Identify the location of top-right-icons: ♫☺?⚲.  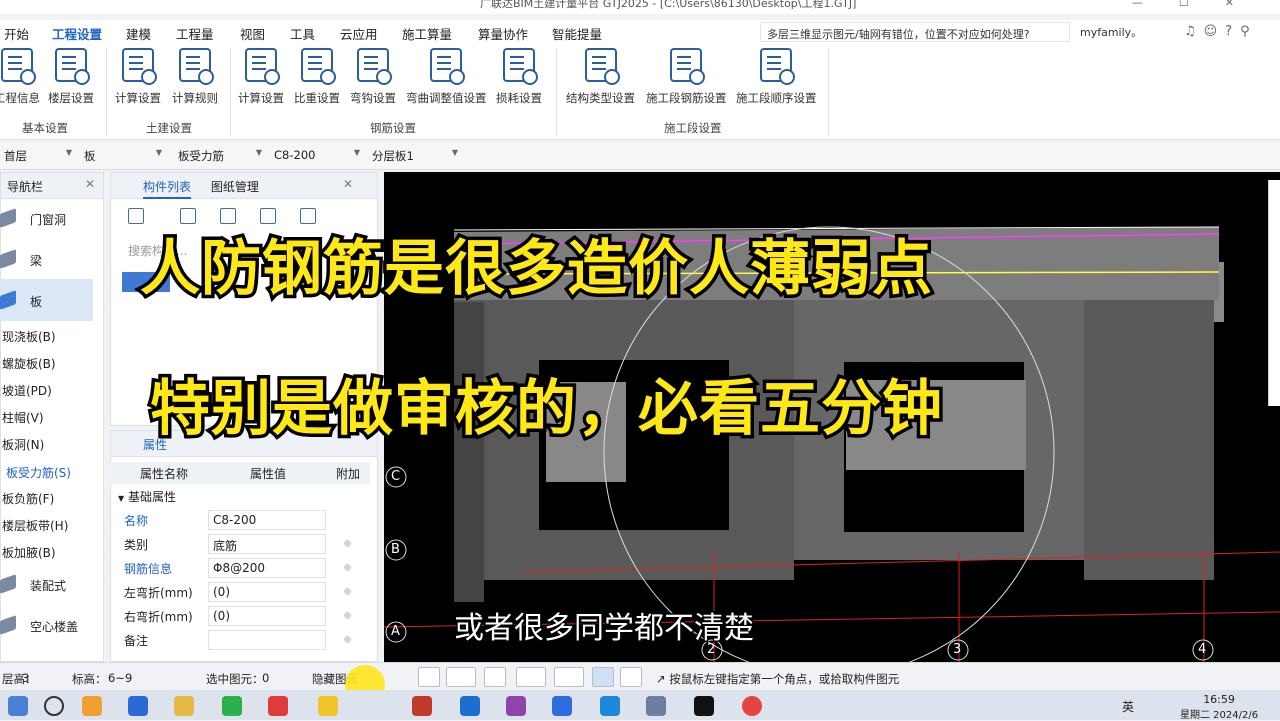
(1221, 31).